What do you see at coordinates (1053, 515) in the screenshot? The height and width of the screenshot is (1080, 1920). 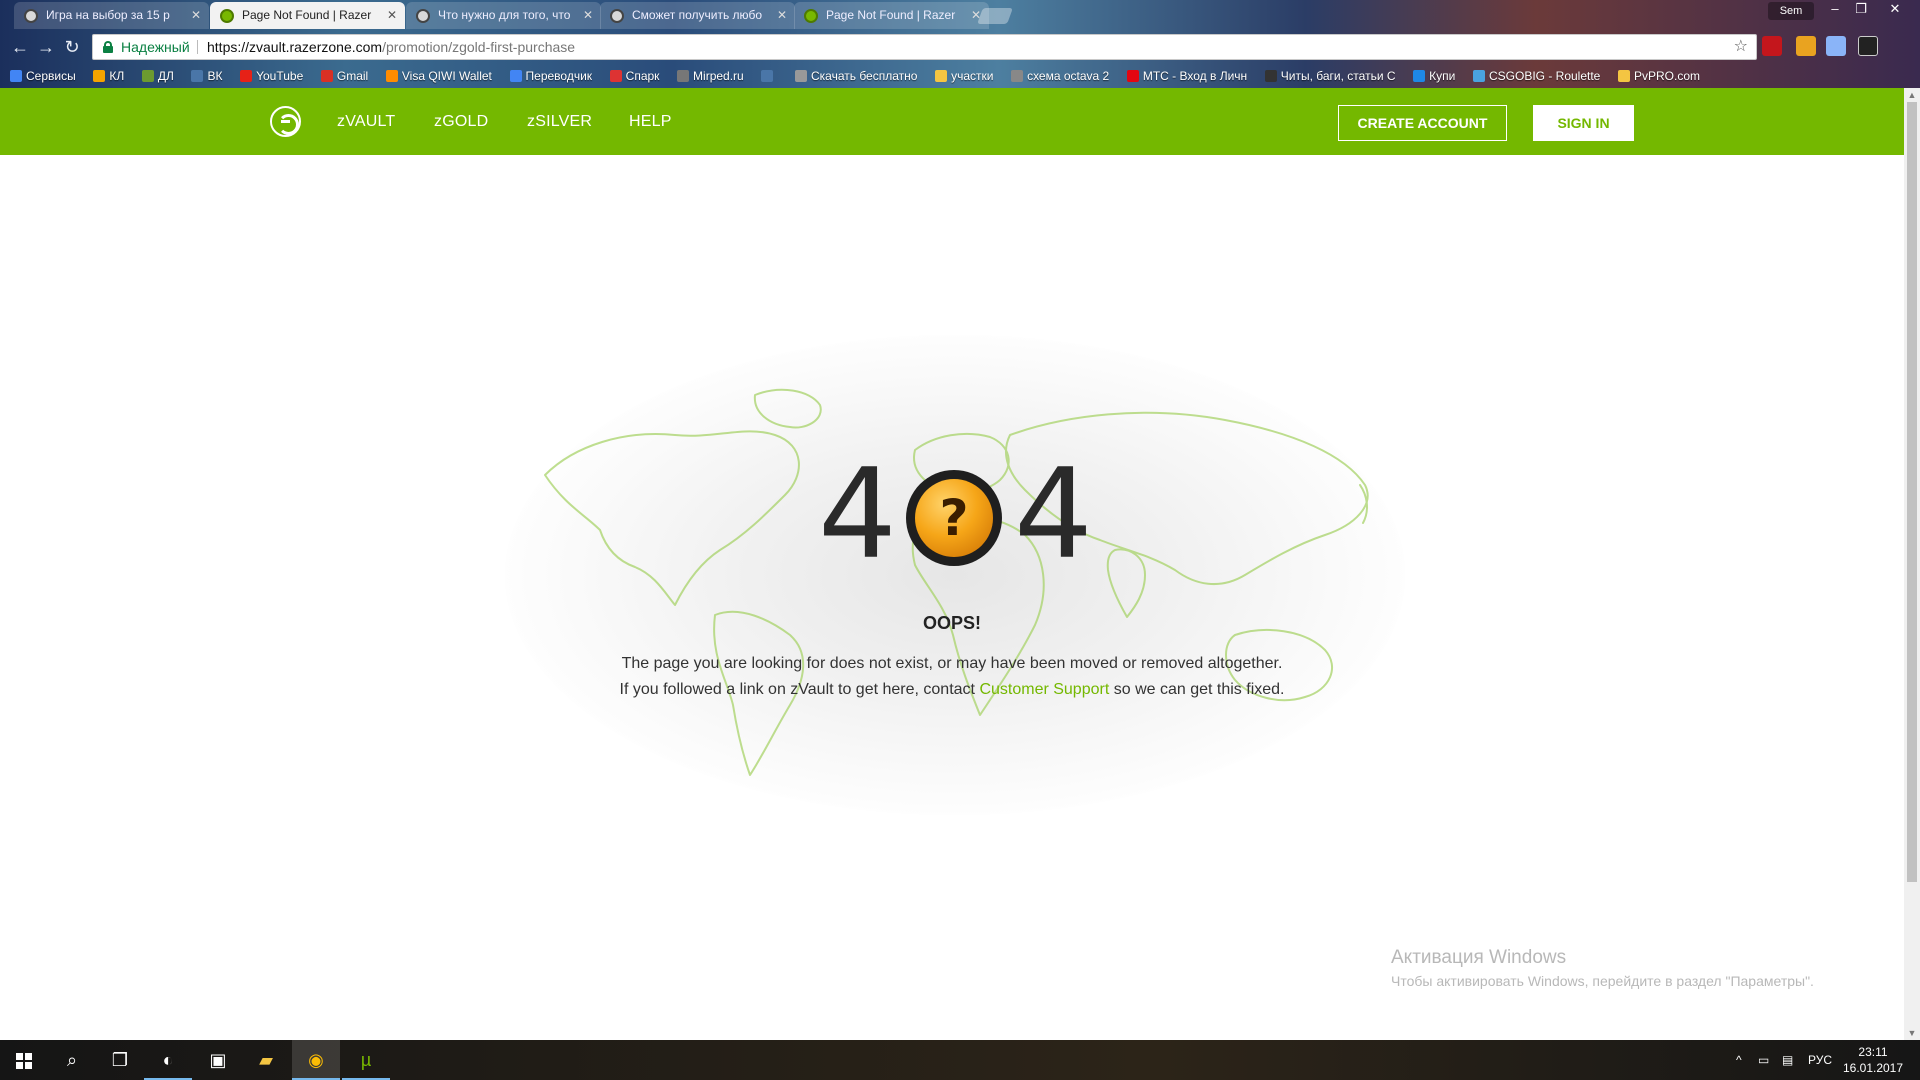 I see `error-digit-right: 4` at bounding box center [1053, 515].